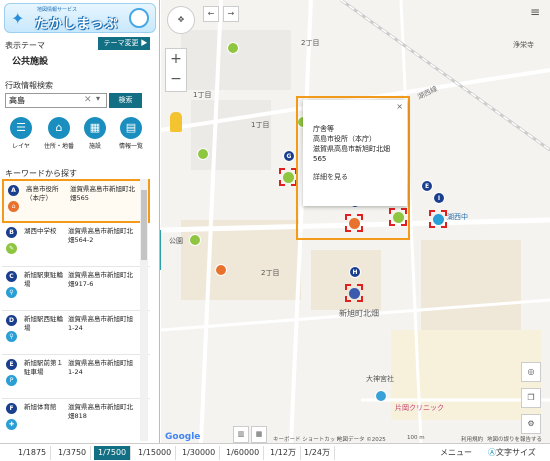 The image size is (550, 461). I want to click on map-label-kohoku: 新旭町北畑, so click(359, 313).